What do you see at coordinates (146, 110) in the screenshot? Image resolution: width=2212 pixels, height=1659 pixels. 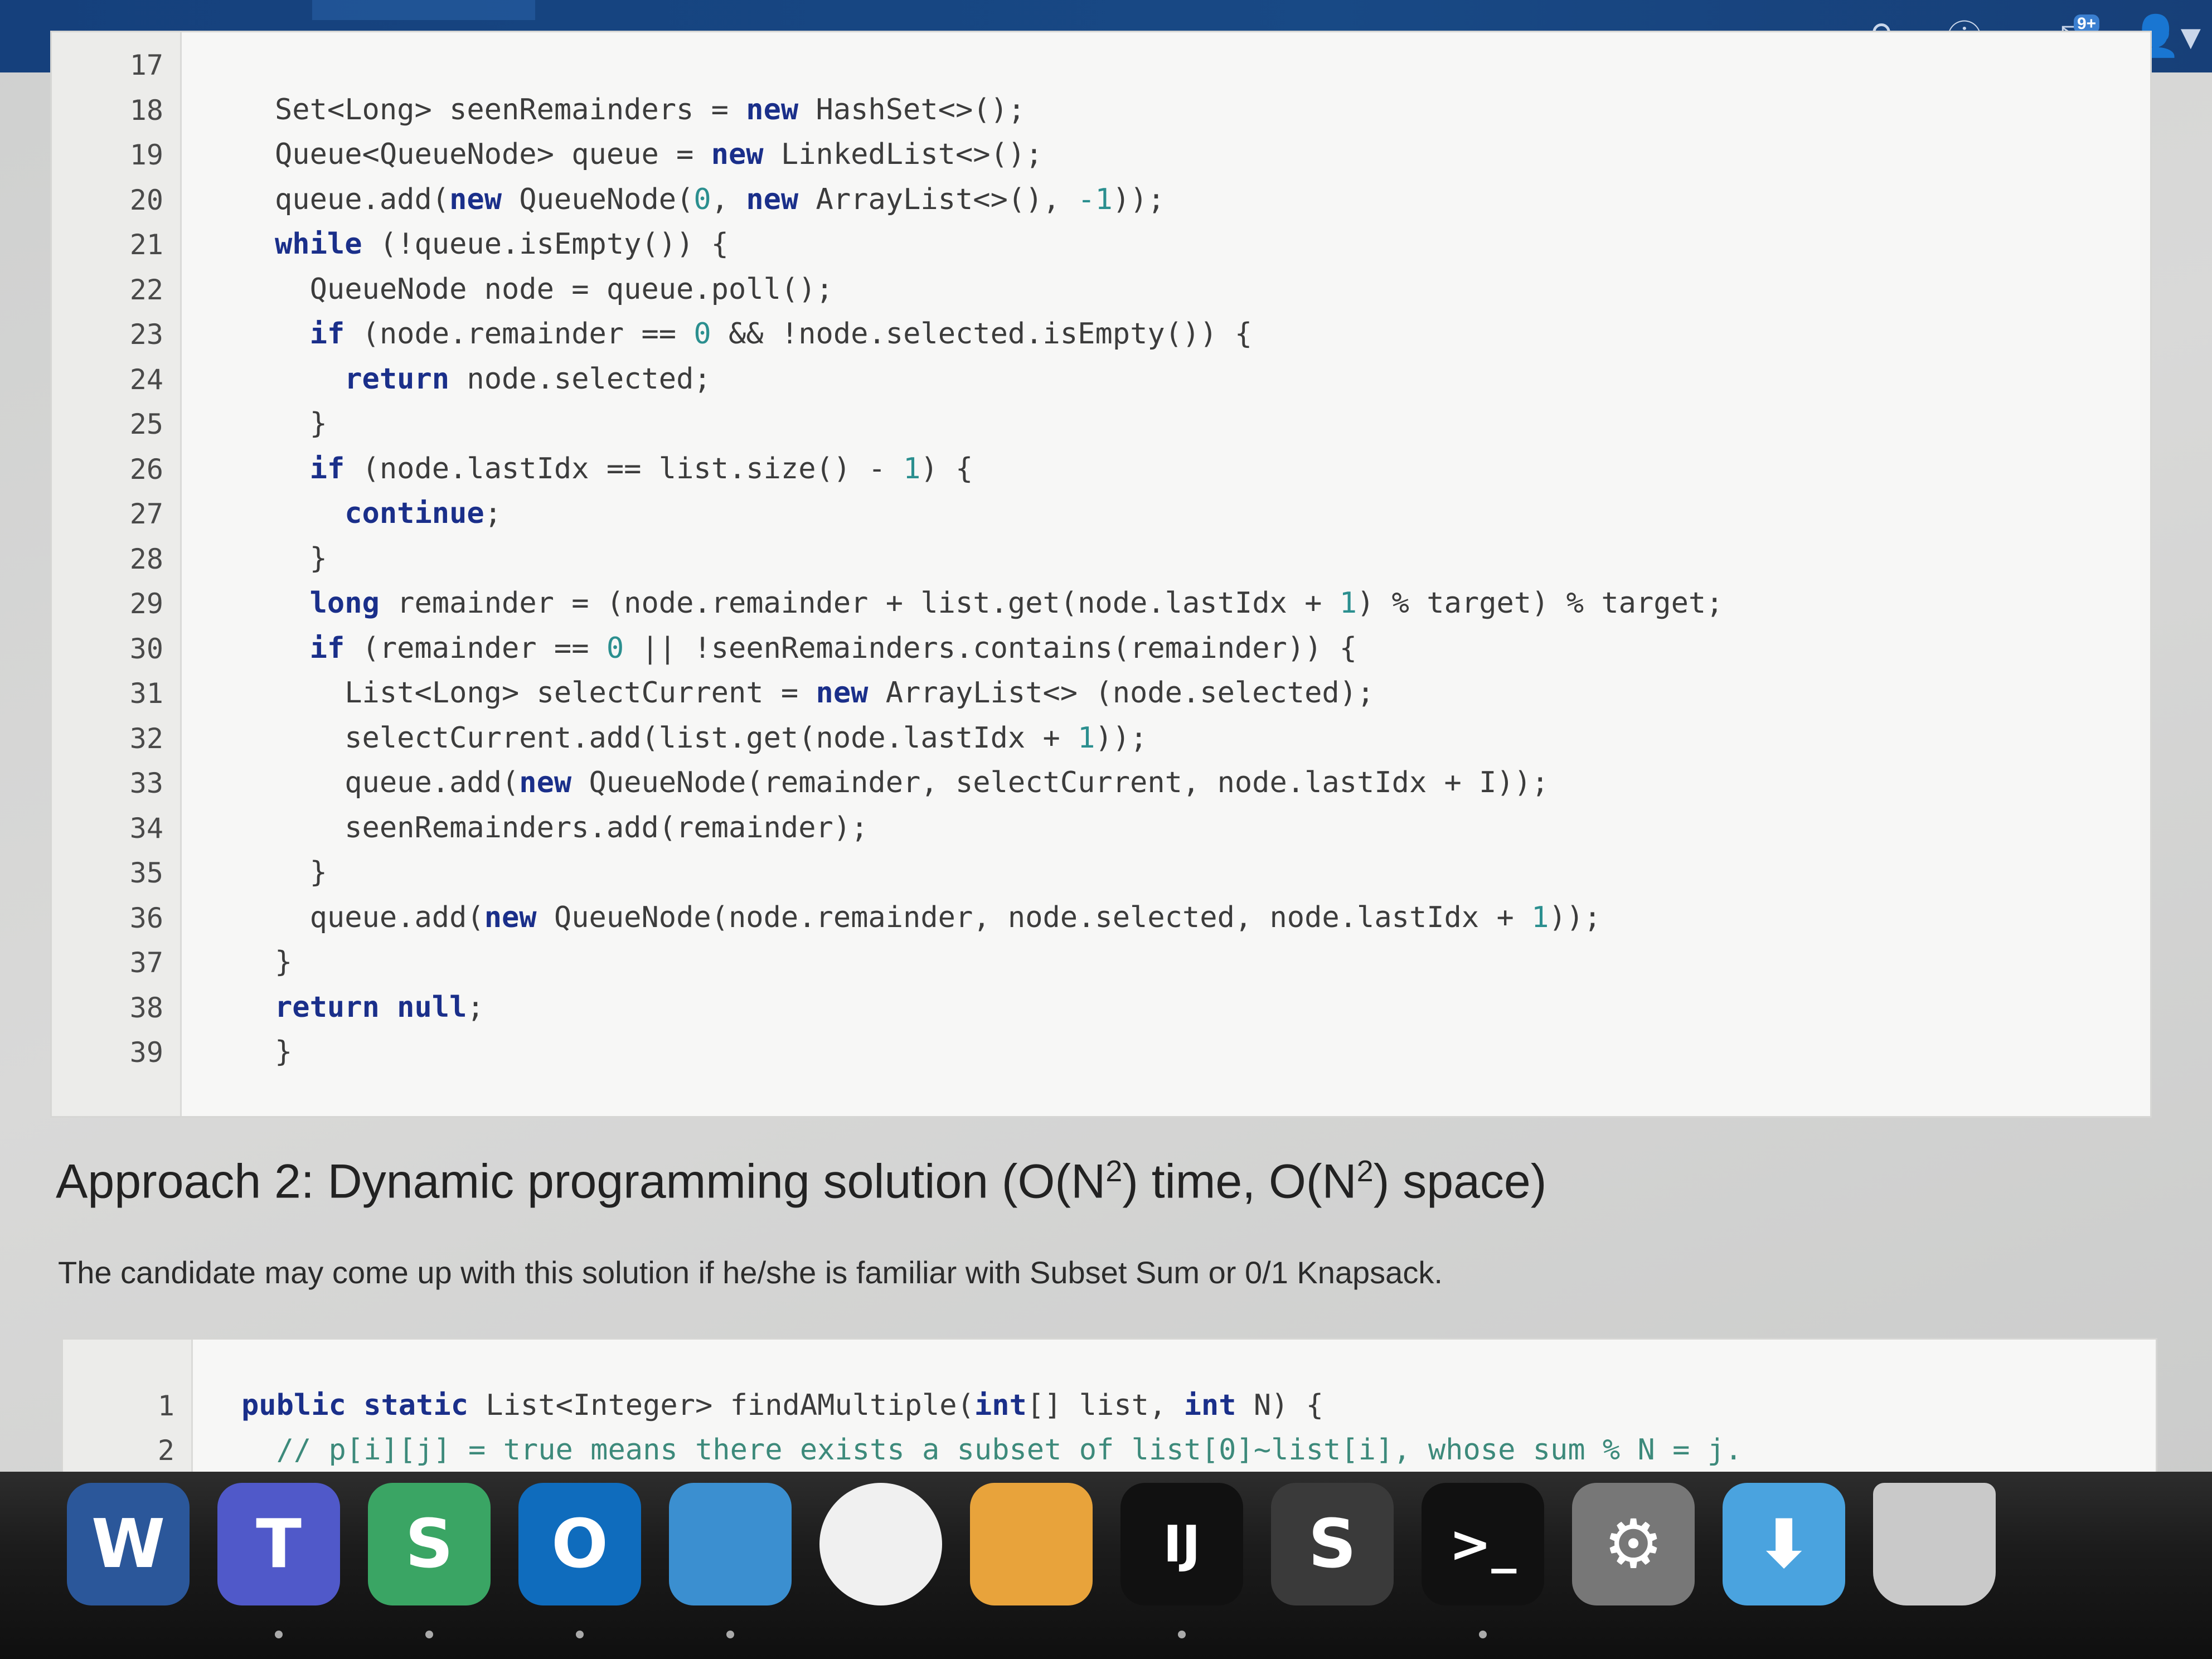 I see `line-number: 18` at bounding box center [146, 110].